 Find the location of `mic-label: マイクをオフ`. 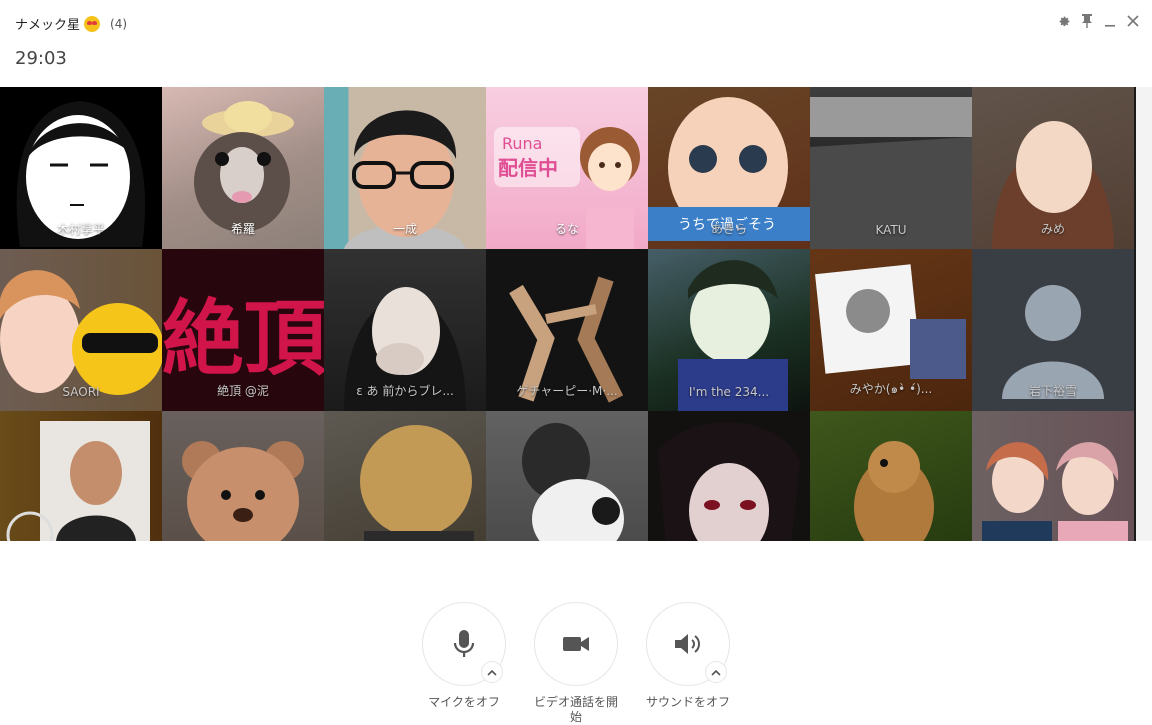

mic-label: マイクをオフ is located at coordinates (464, 702).